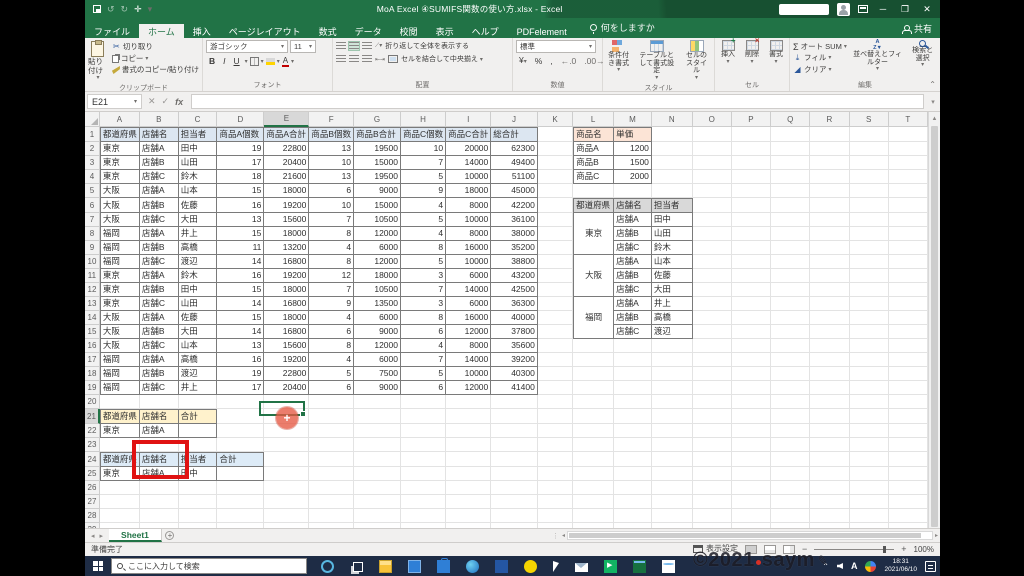 The image size is (1024, 576). Describe the element at coordinates (672, 234) in the screenshot. I see `cell-N8: 山田` at that location.